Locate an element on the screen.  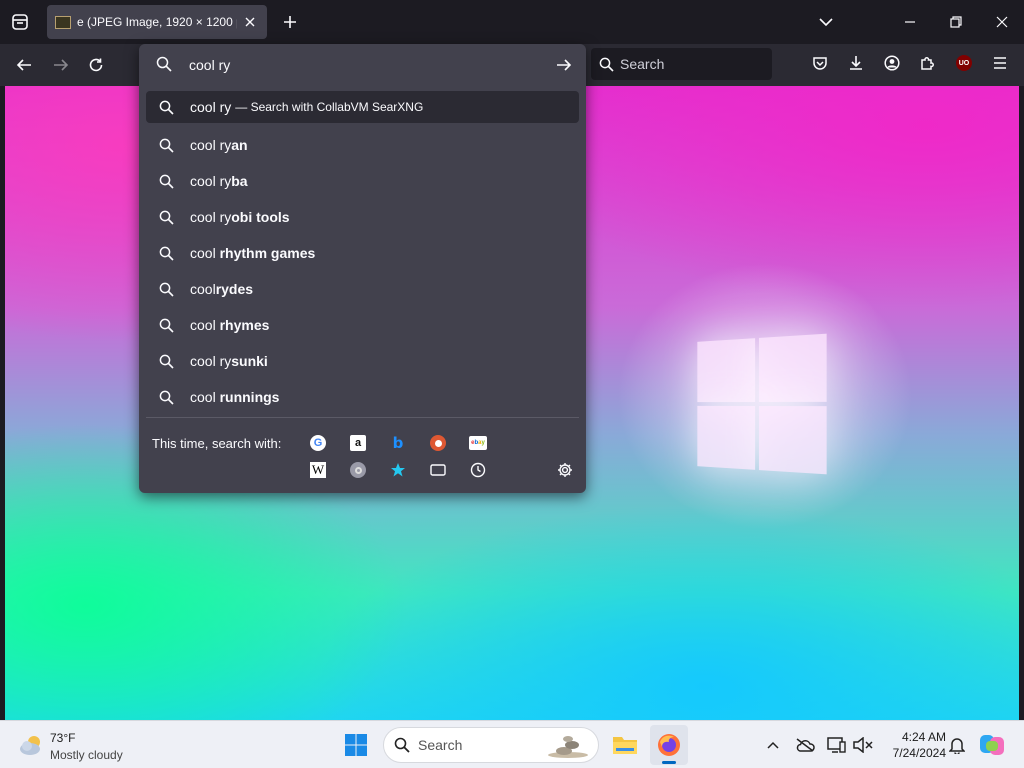
onedrive-button is located at coordinates (805, 745).